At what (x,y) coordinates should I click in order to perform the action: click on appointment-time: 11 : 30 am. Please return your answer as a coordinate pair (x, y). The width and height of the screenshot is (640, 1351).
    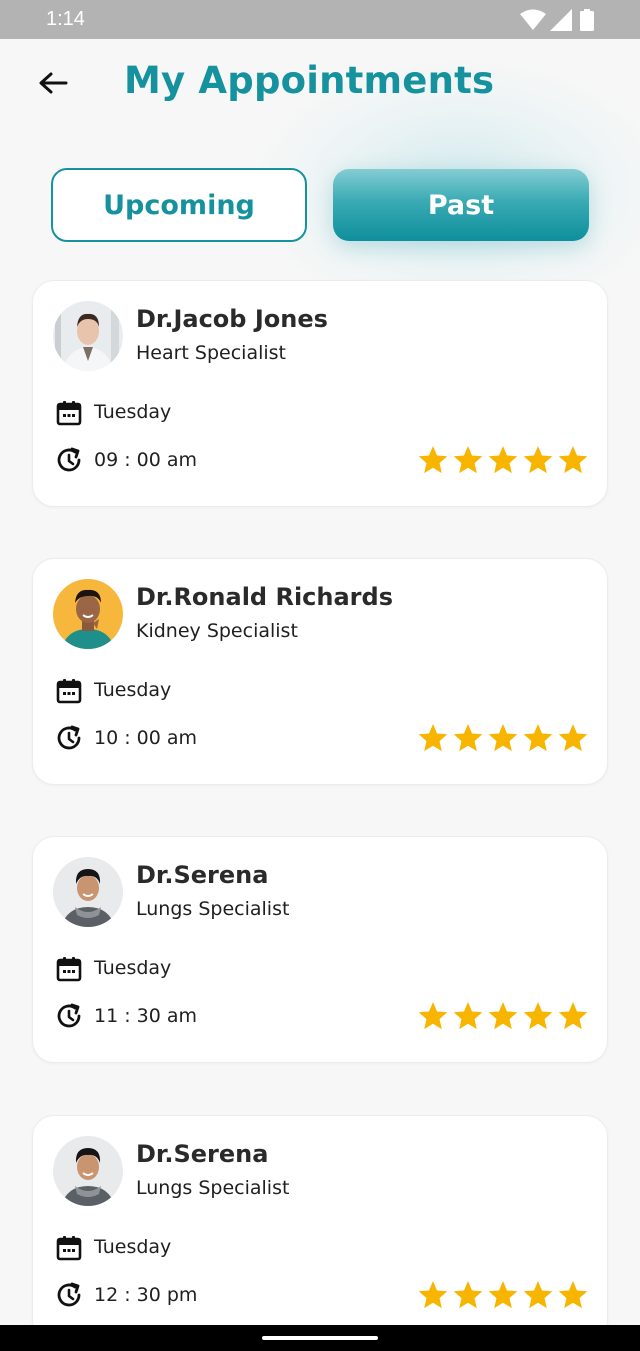
    Looking at the image, I should click on (146, 1016).